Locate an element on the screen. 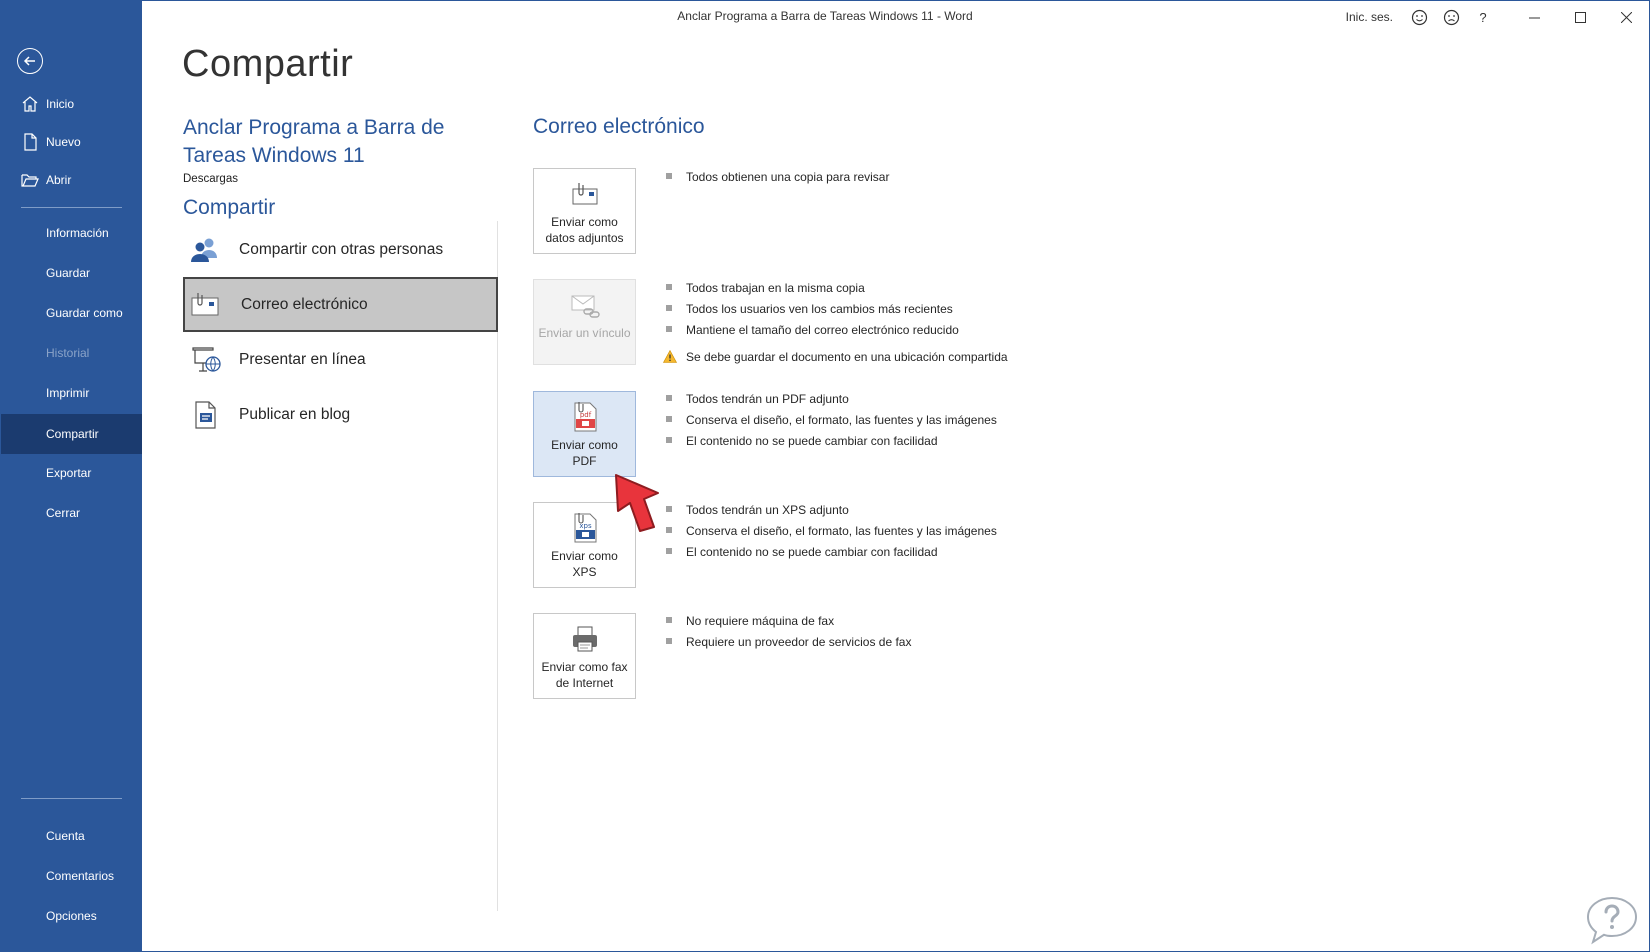 The image size is (1650, 952). send-as-attachment-button: Enviar como datos adjuntos is located at coordinates (584, 211).